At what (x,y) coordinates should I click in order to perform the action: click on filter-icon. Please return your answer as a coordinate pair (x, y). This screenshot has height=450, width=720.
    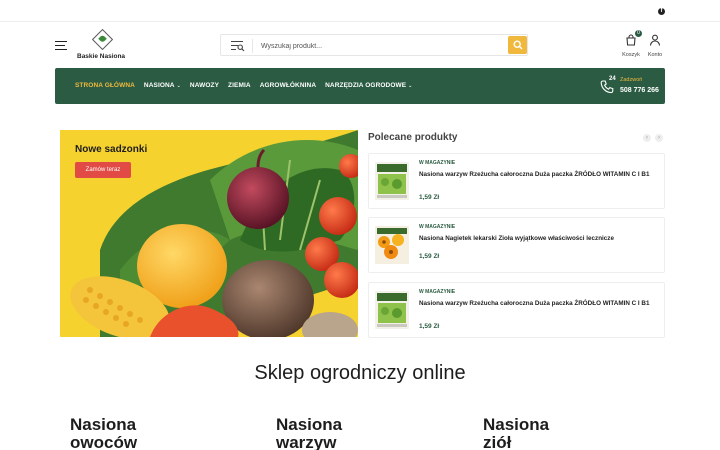
    Looking at the image, I should click on (238, 46).